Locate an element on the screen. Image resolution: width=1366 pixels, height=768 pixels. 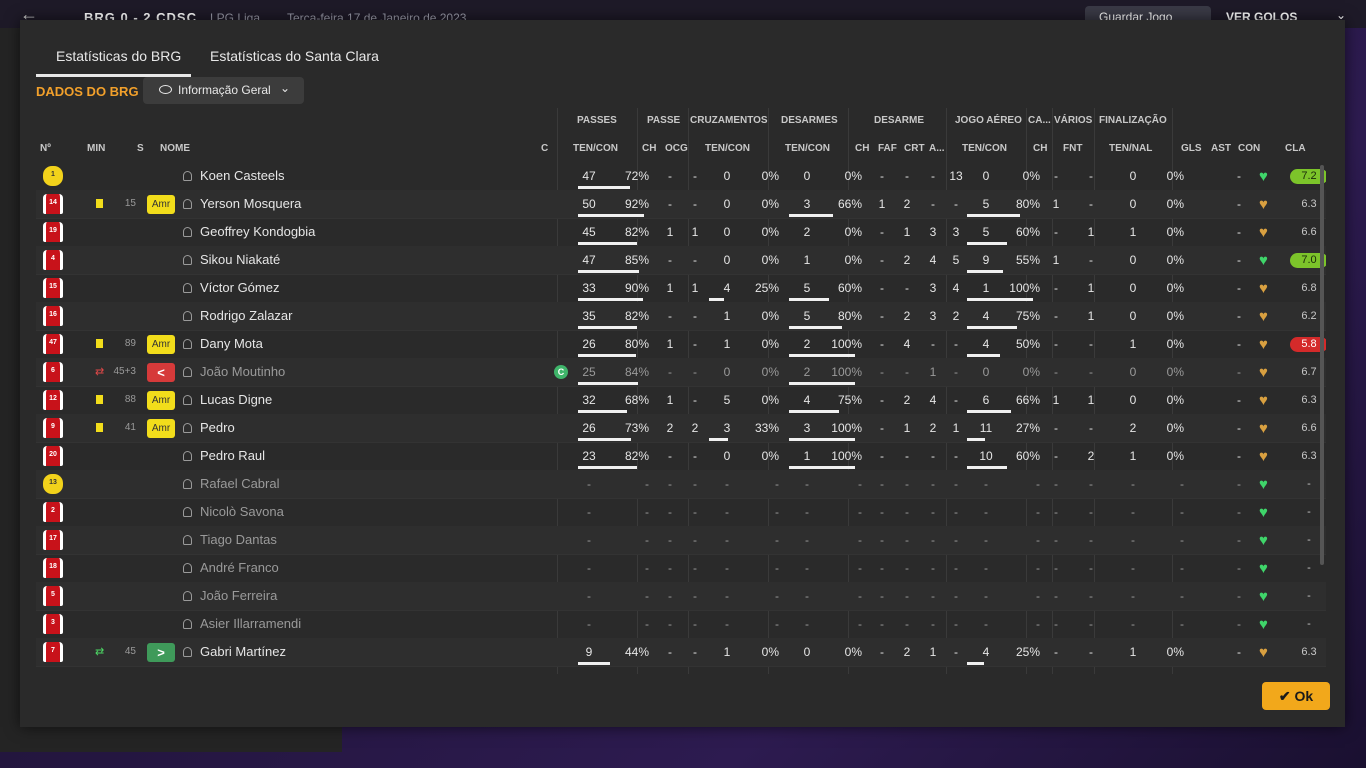
col-pass-ten-con: TEN/CON is located at coordinates (595, 148).